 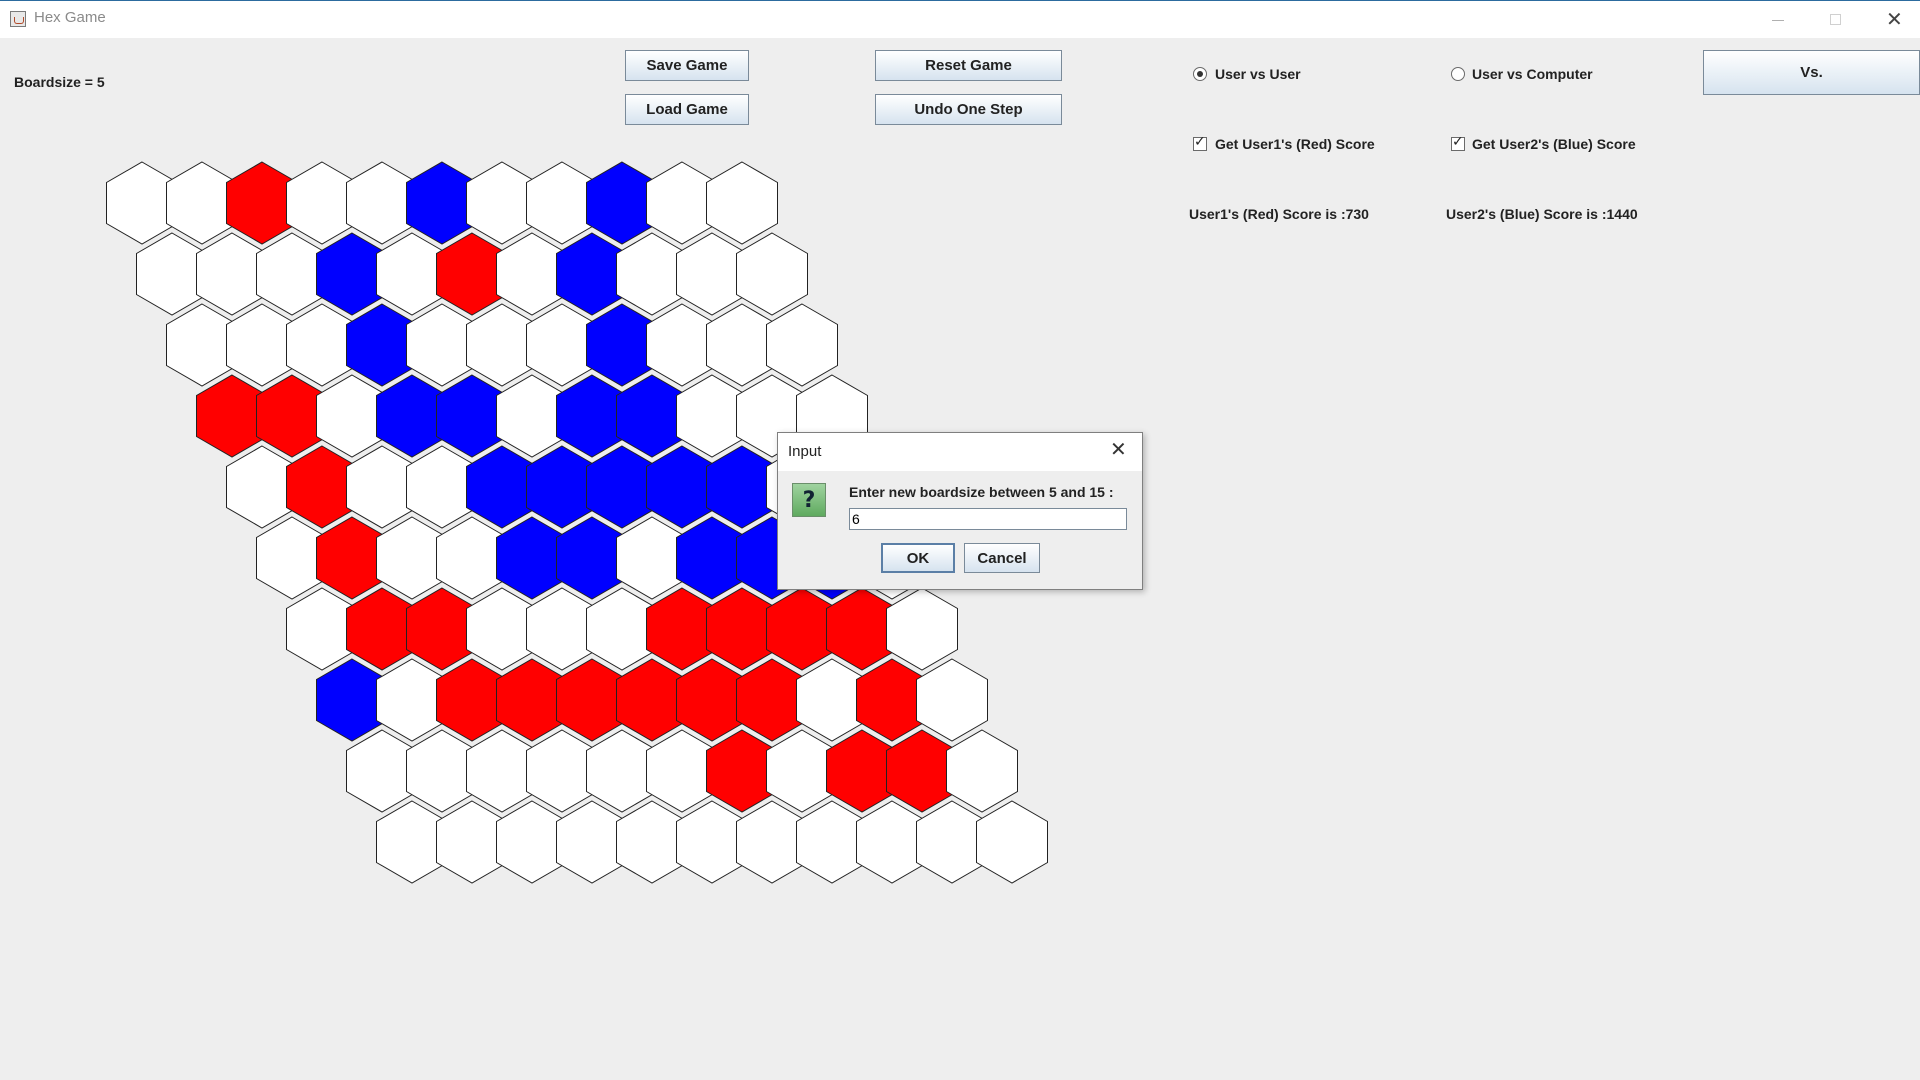 I want to click on boardsize-input, so click(x=988, y=519).